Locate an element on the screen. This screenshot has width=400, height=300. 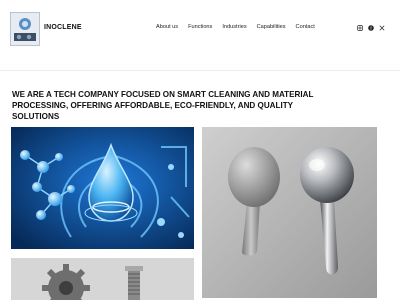
social-links: f is located at coordinates (371, 28).